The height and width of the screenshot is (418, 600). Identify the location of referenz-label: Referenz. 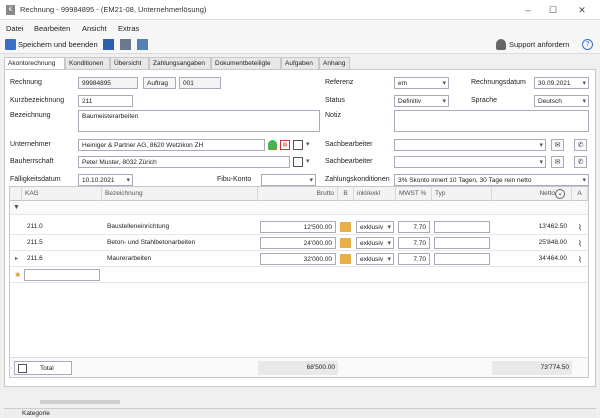
(339, 82).